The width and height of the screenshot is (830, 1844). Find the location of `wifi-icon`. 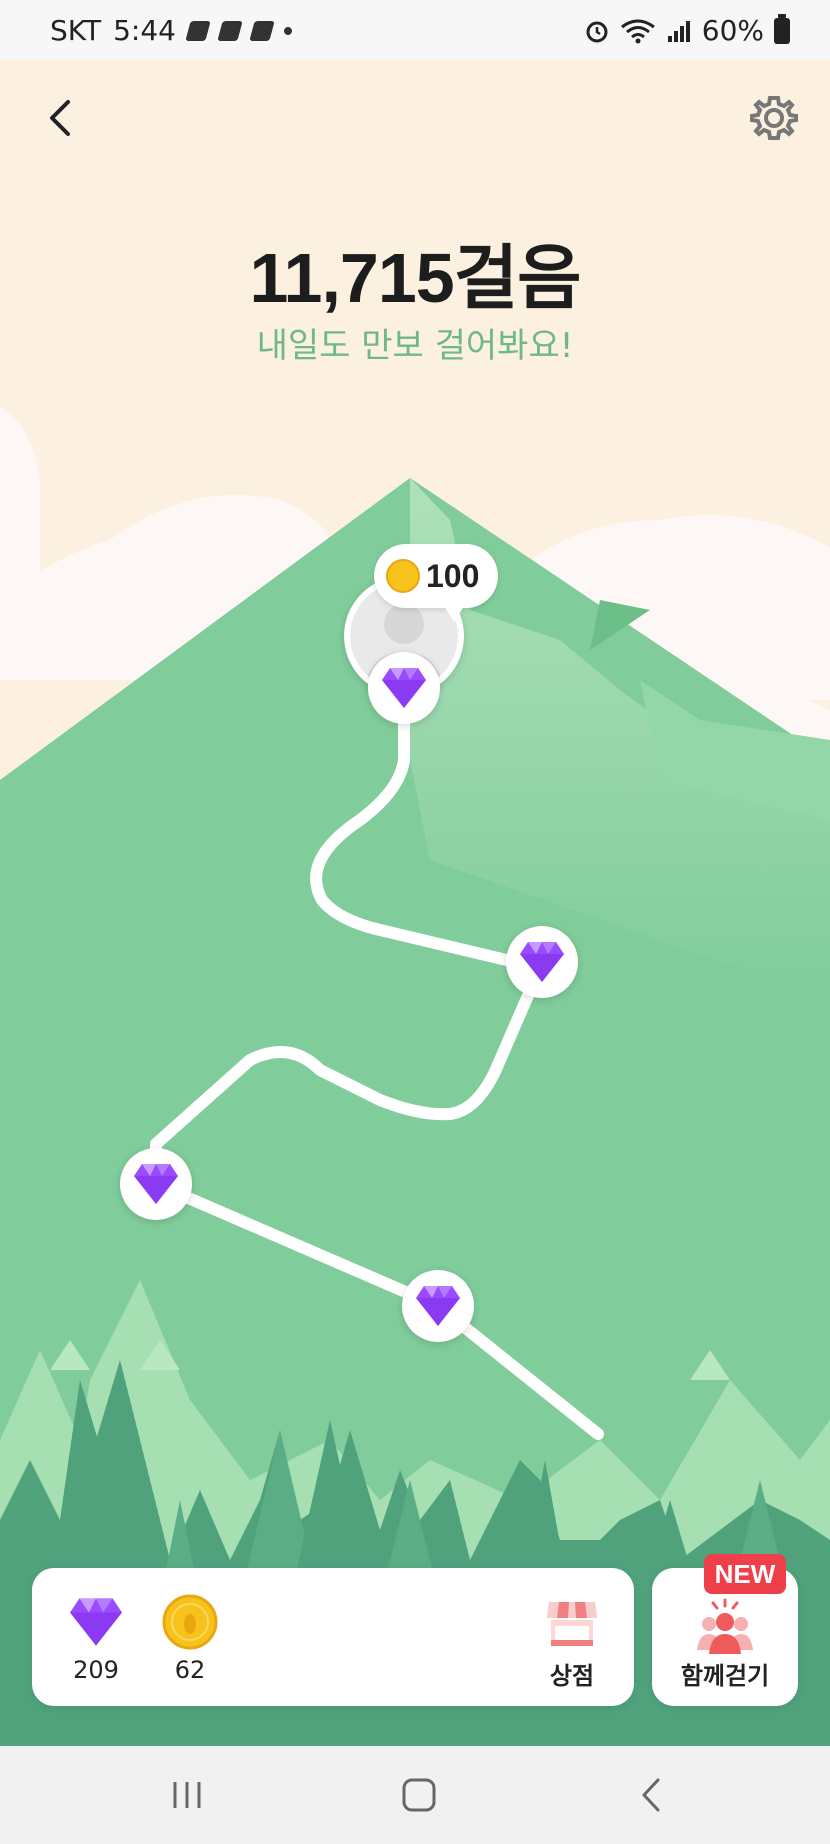

wifi-icon is located at coordinates (637, 31).